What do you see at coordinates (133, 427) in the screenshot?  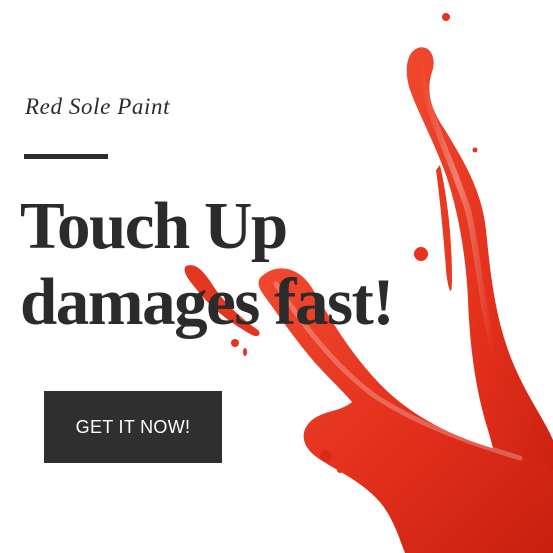 I see `get-it-now-button: GET IT NOW!` at bounding box center [133, 427].